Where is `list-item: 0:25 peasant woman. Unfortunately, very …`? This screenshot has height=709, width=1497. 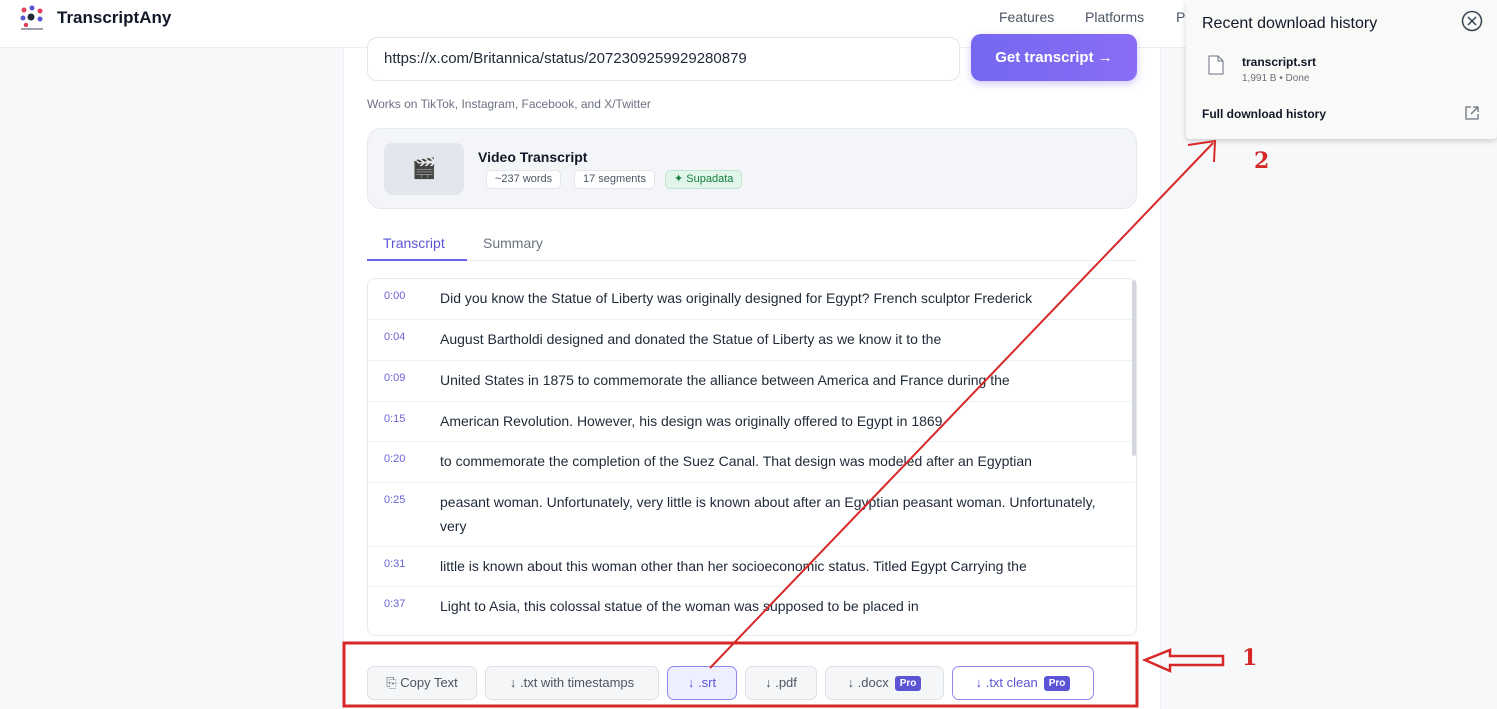
list-item: 0:25 peasant woman. Unfortunately, very … is located at coordinates (751, 515).